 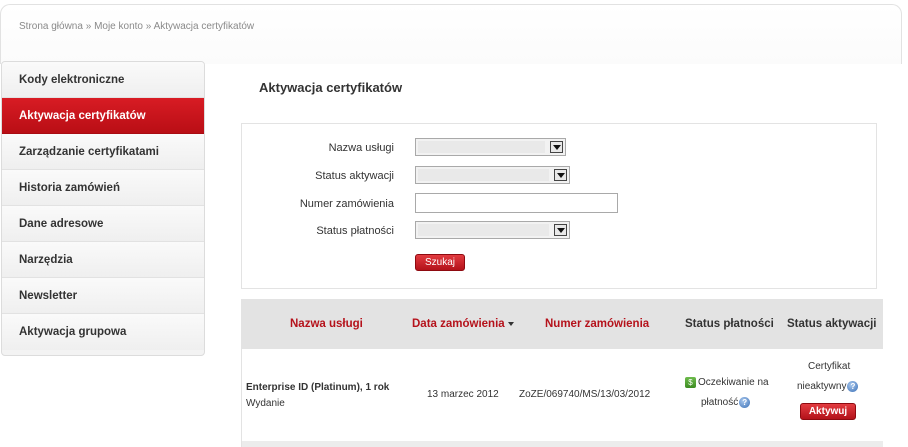 I want to click on row-order-number: ZoZE/069740/MS/13/03/2012, so click(x=585, y=394).